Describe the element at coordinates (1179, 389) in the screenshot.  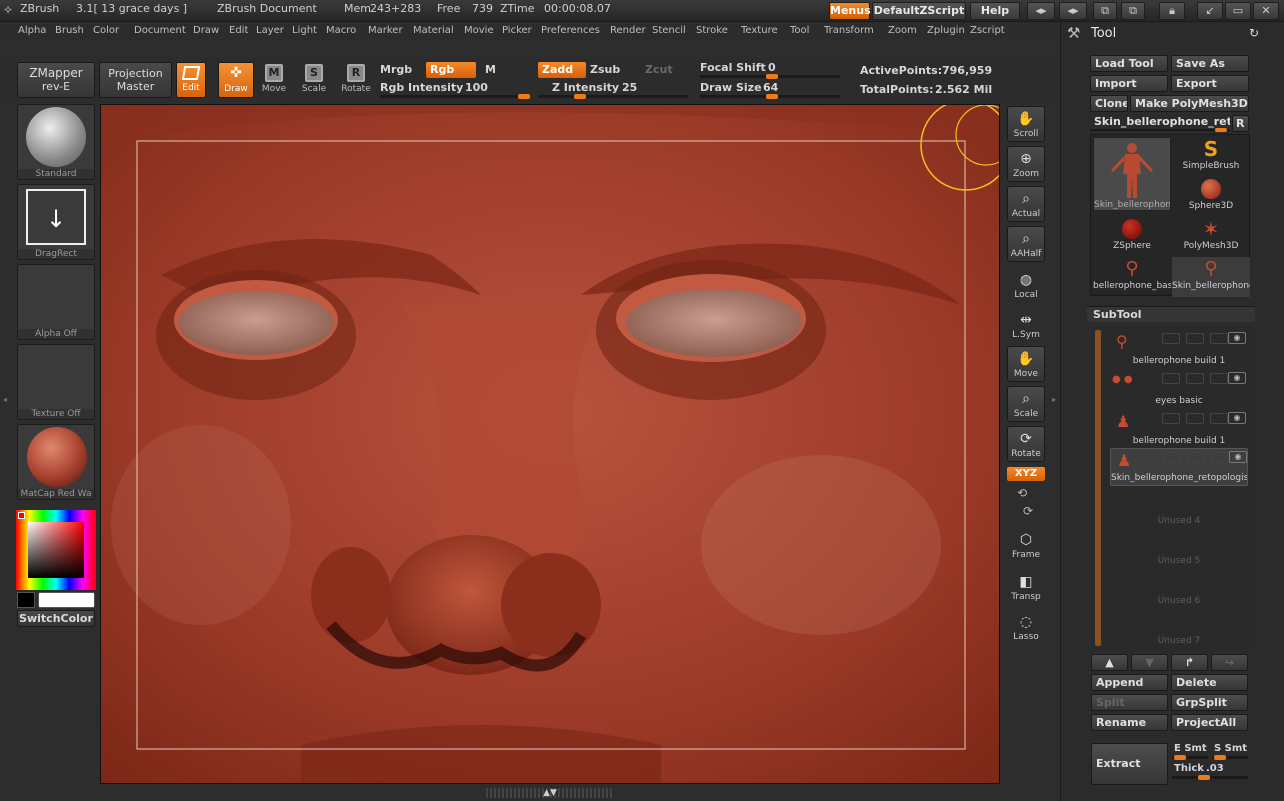
I see `subtool-row: ● ● ◉ eyes basic` at that location.